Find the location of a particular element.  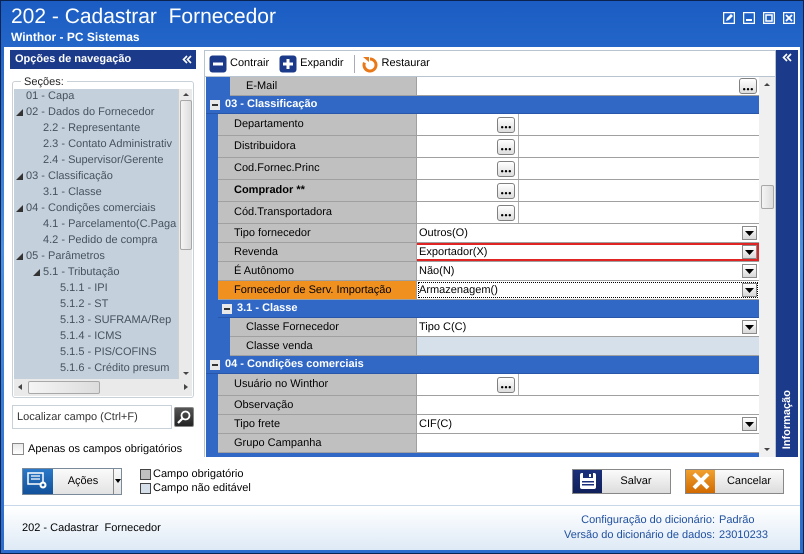

field-label: Observação is located at coordinates (317, 405).